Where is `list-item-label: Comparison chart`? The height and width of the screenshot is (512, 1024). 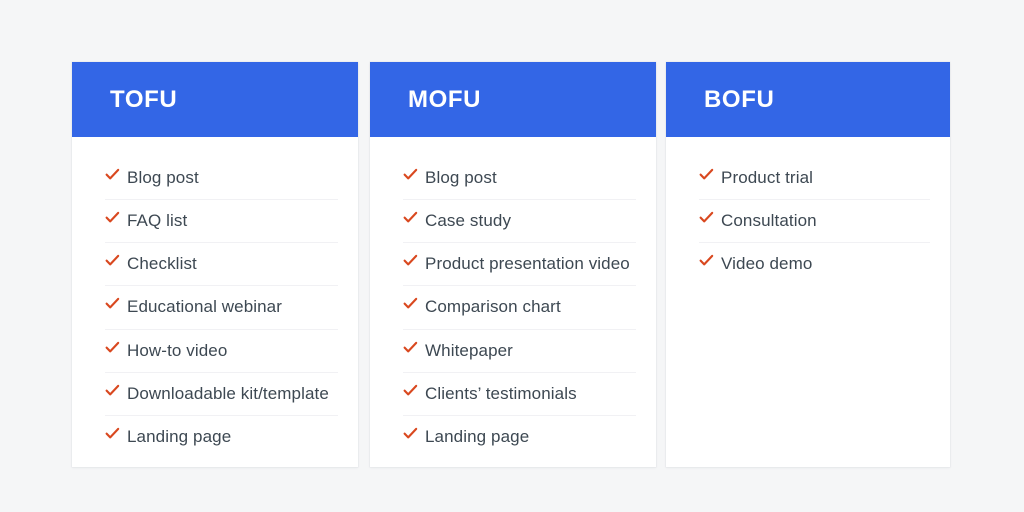
list-item-label: Comparison chart is located at coordinates (493, 307).